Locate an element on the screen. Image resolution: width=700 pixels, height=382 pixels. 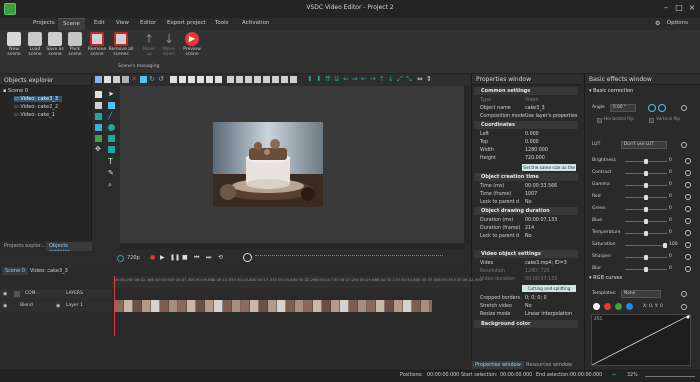
zoom-tool-icon: ⌕ is located at coordinates (111, 185).